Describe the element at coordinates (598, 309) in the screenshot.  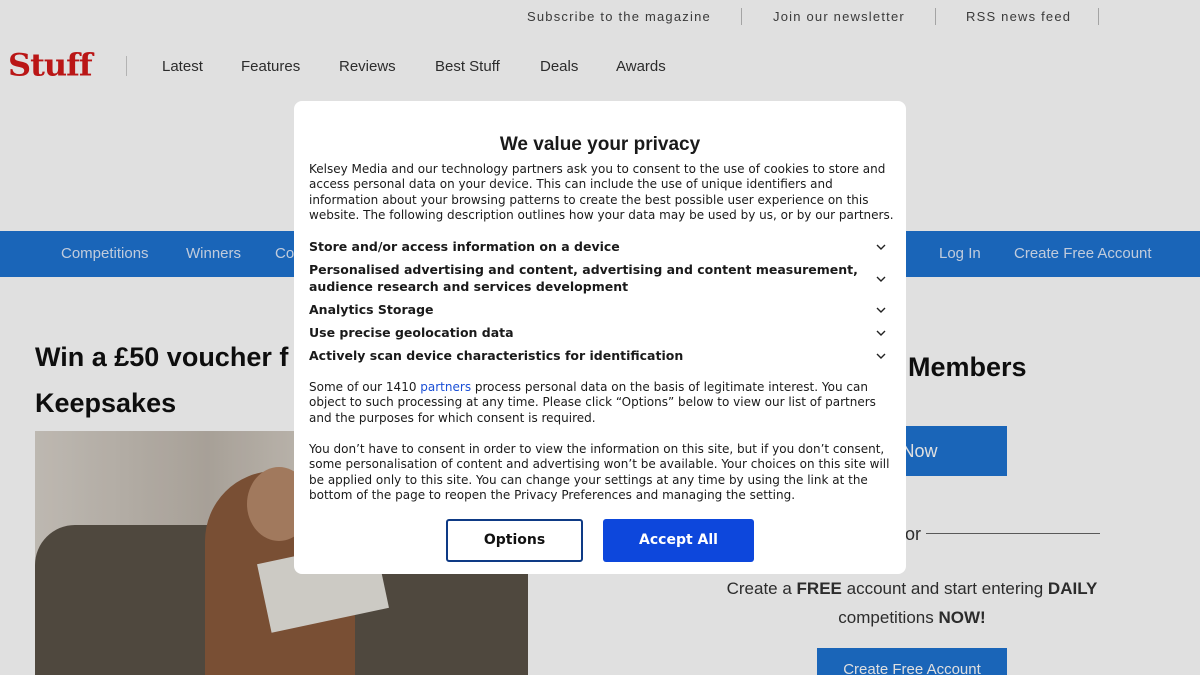
I see `purpose-analytics-storage: Analytics Storage` at that location.